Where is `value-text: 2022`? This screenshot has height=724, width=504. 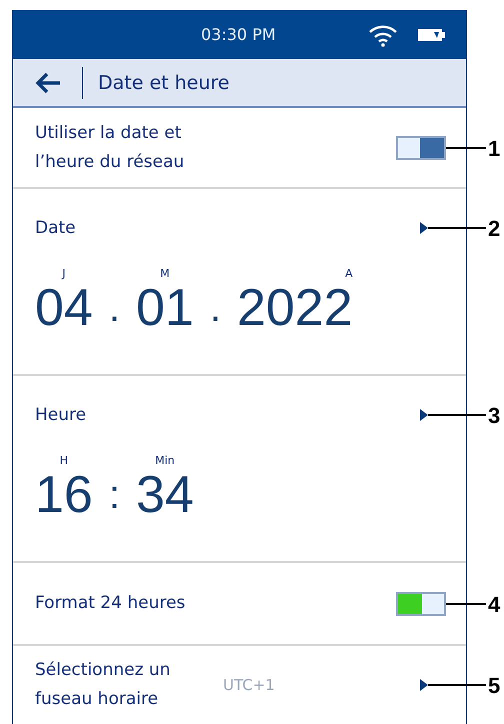 value-text: 2022 is located at coordinates (294, 308).